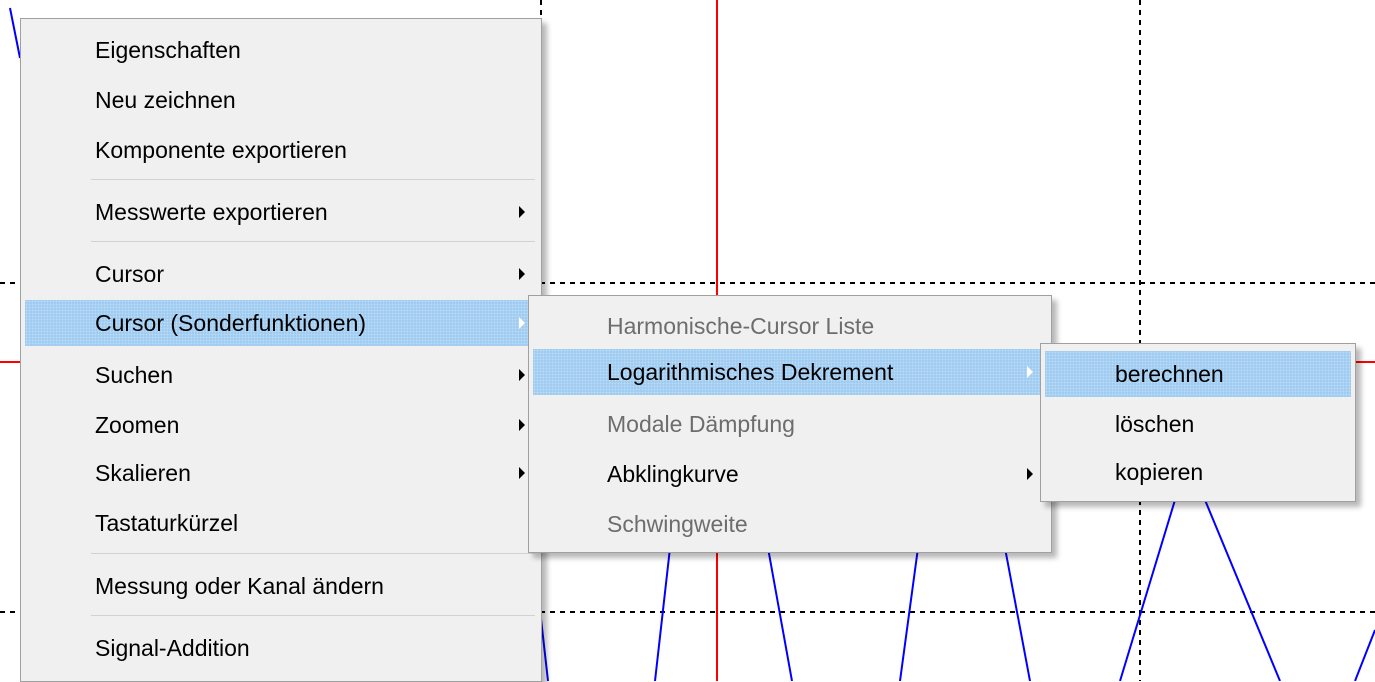 This screenshot has width=1375, height=682. I want to click on log-decrement-submenu: berechnen löschen kopieren, so click(1198, 422).